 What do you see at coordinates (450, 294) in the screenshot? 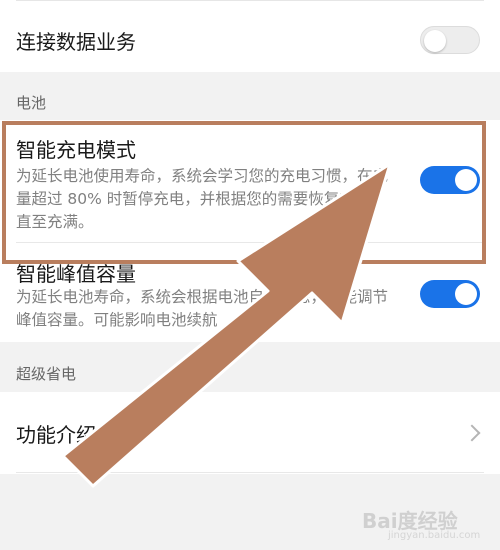
I see `peak-capacity-toggle` at bounding box center [450, 294].